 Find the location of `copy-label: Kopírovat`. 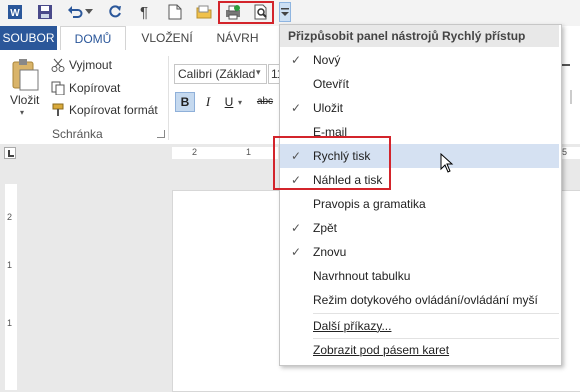

copy-label: Kopírovat is located at coordinates (94, 88).